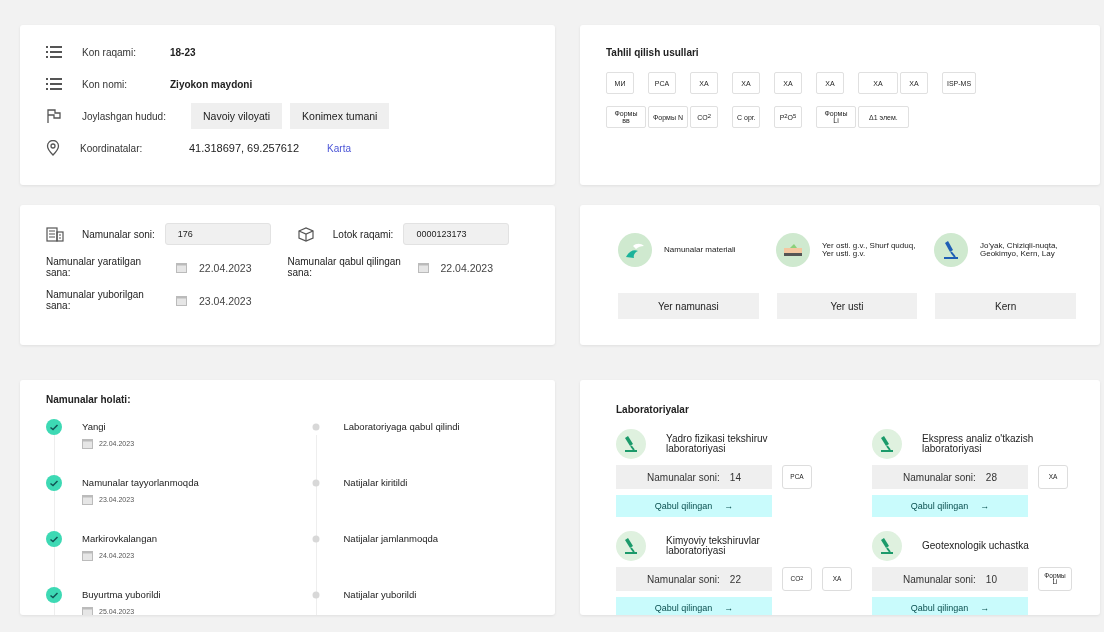 This screenshot has width=1104, height=632. I want to click on lab-name: Ekspress analiz o'tkazish laboratoriyasi, so click(978, 444).